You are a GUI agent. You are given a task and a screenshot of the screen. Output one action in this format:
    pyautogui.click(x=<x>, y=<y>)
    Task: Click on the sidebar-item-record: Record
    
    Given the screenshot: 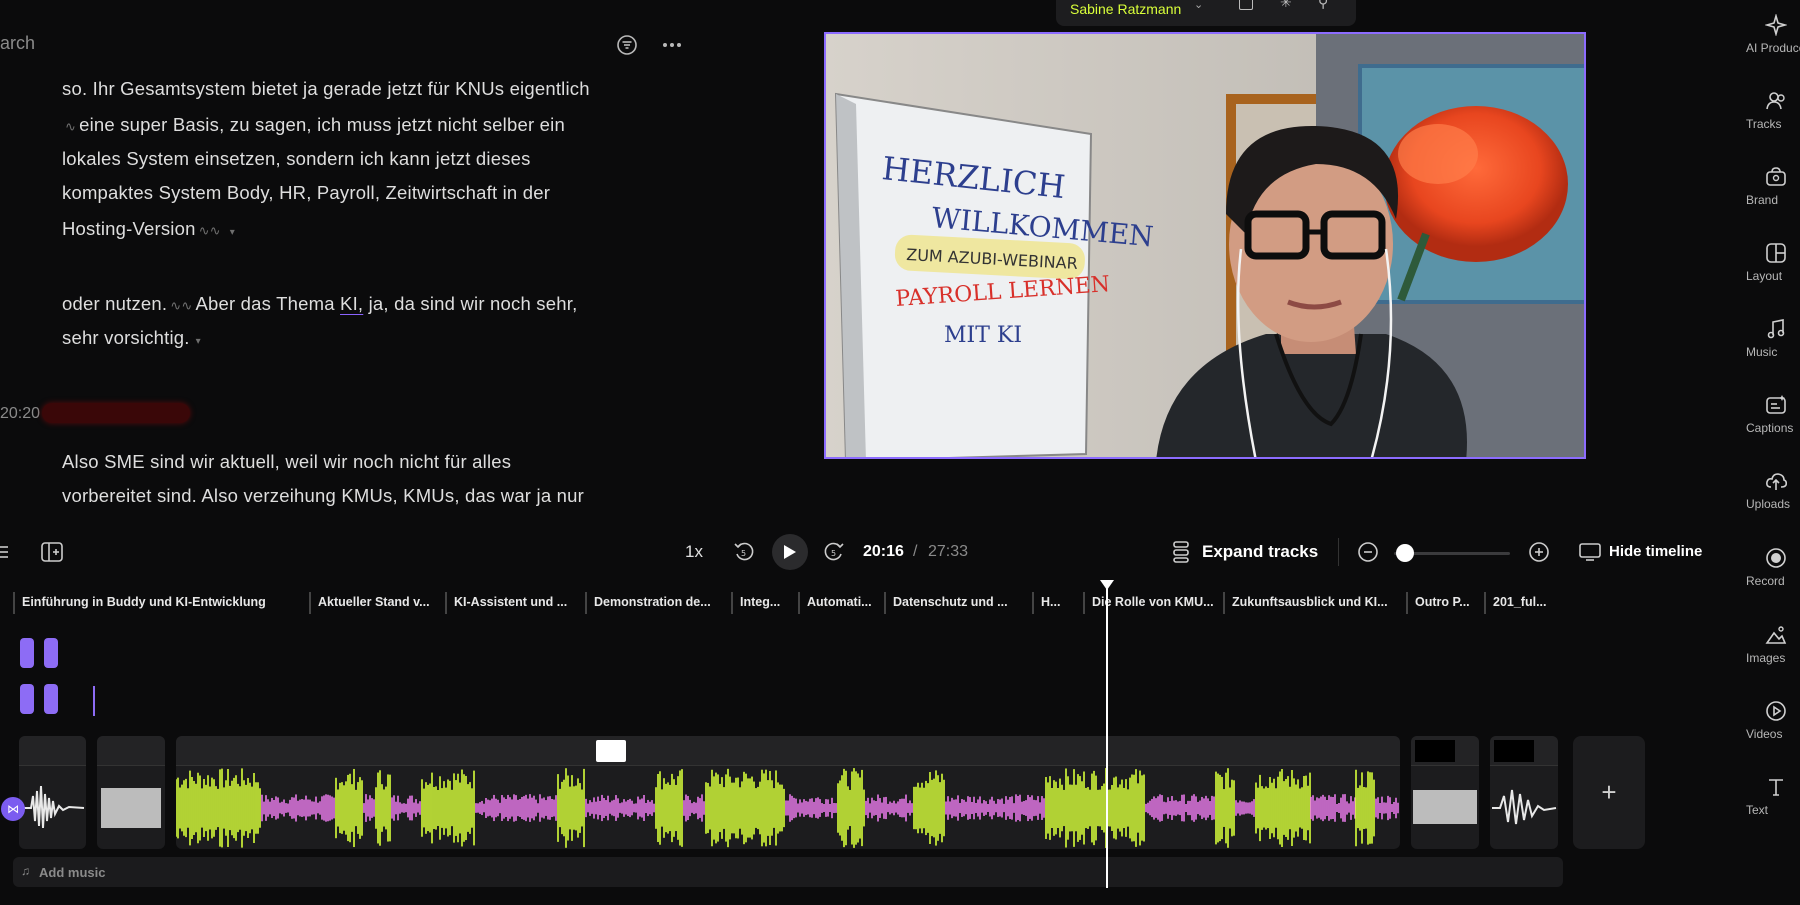 What is the action you would take?
    pyautogui.click(x=1764, y=567)
    